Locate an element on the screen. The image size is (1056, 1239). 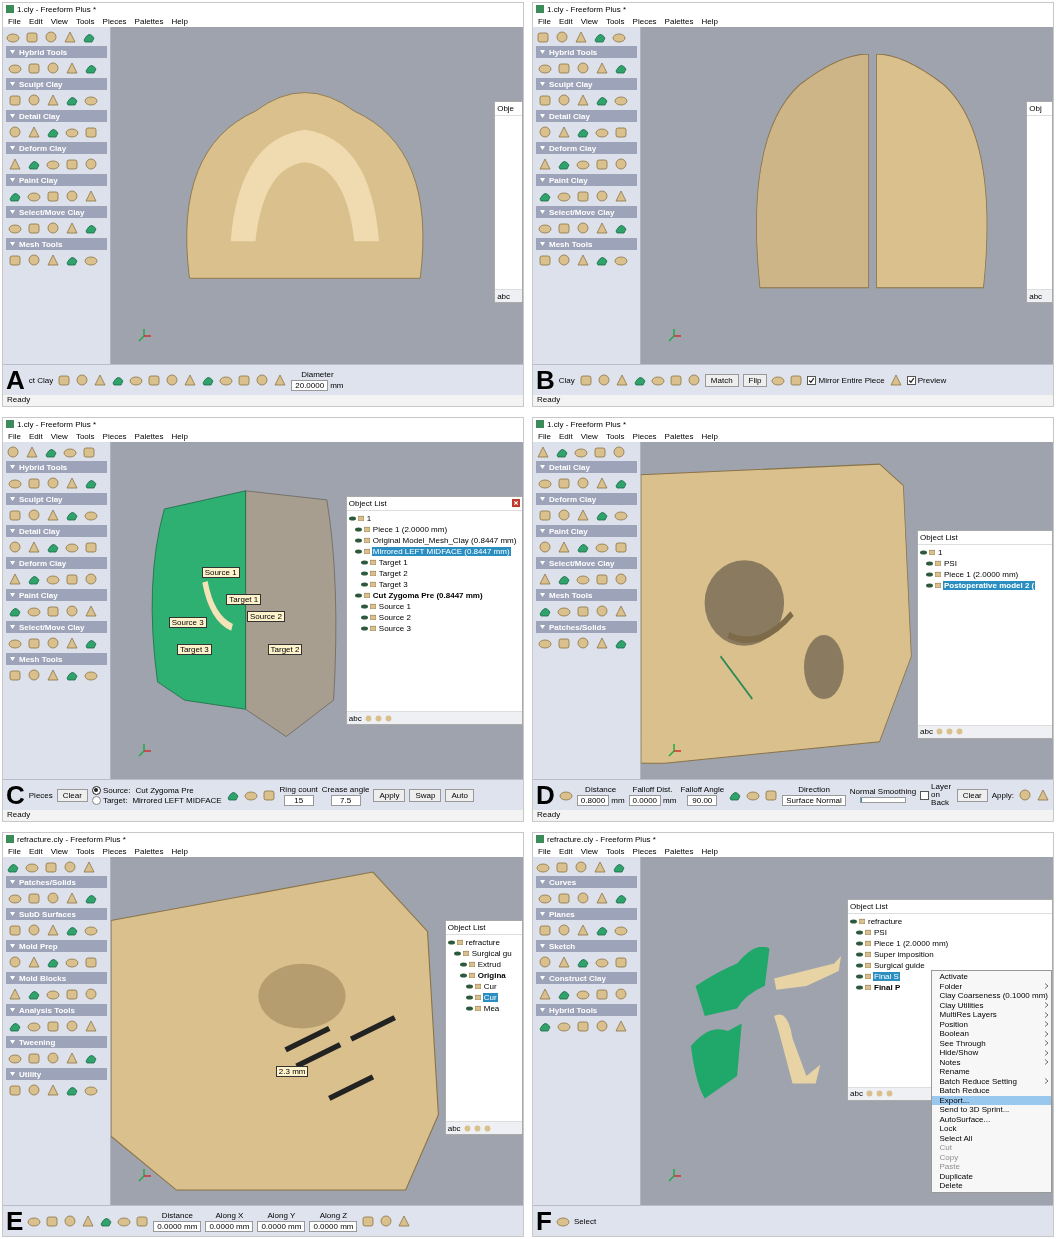
tree-item: Final S is located at coordinates (886, 976).